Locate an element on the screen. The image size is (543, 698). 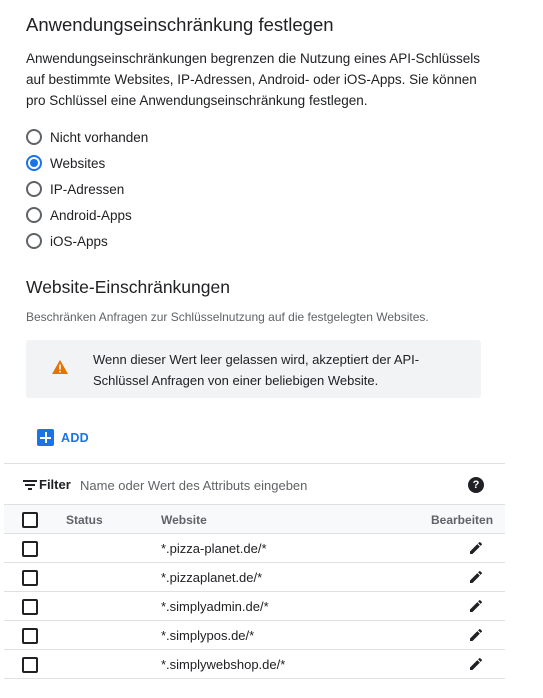
column-header-edit: Bearbeiten is located at coordinates (462, 520).